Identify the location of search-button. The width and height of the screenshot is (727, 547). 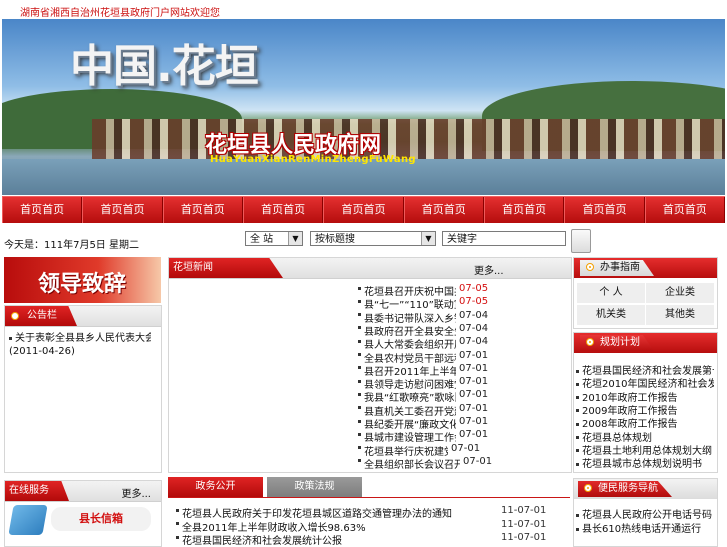
(581, 241).